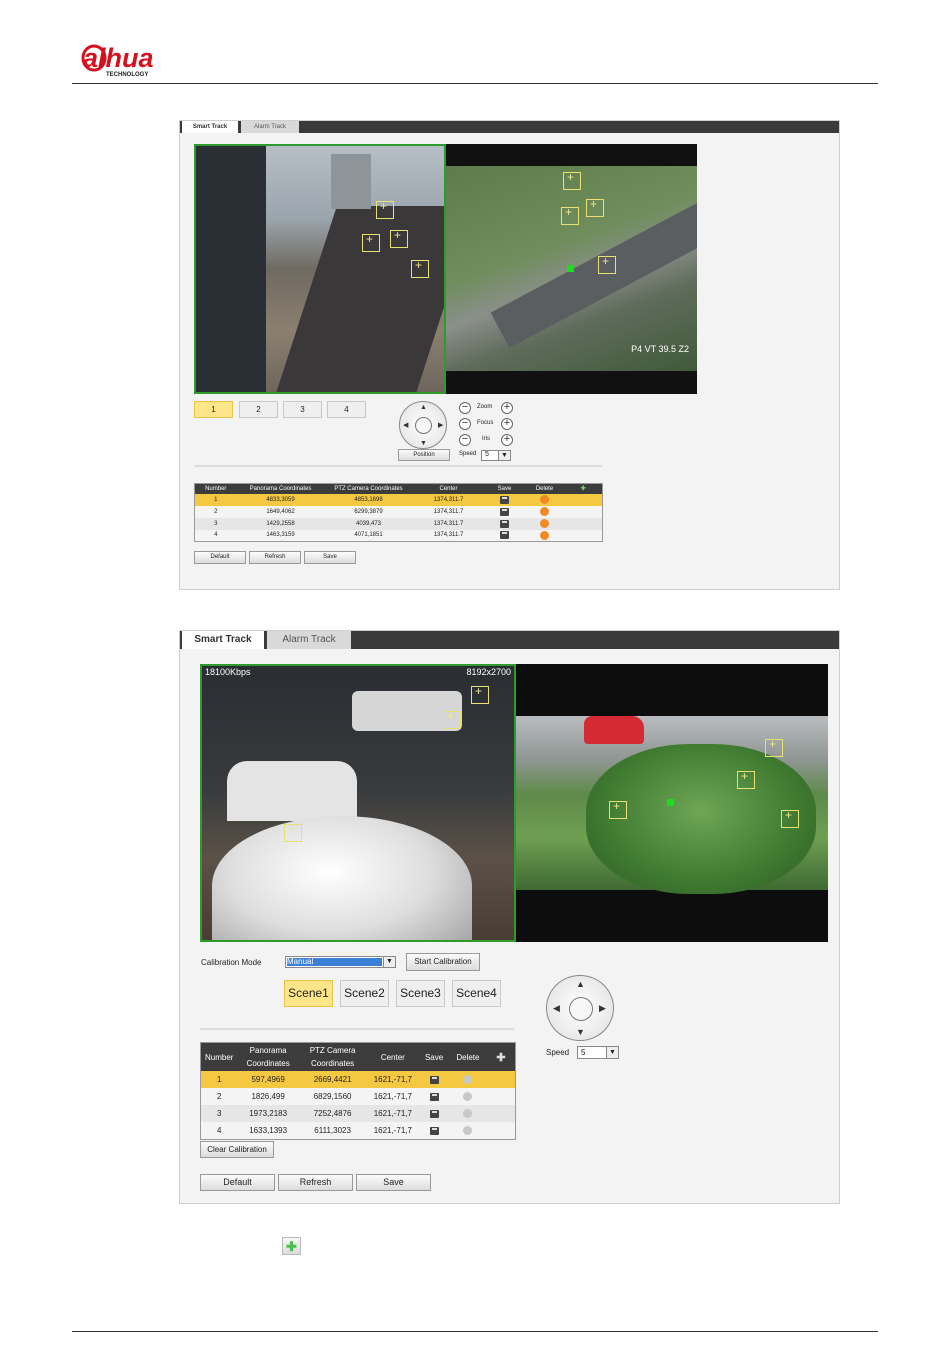 This screenshot has width=950, height=1360. What do you see at coordinates (213, 409) in the screenshot?
I see `scene-button-1: 1` at bounding box center [213, 409].